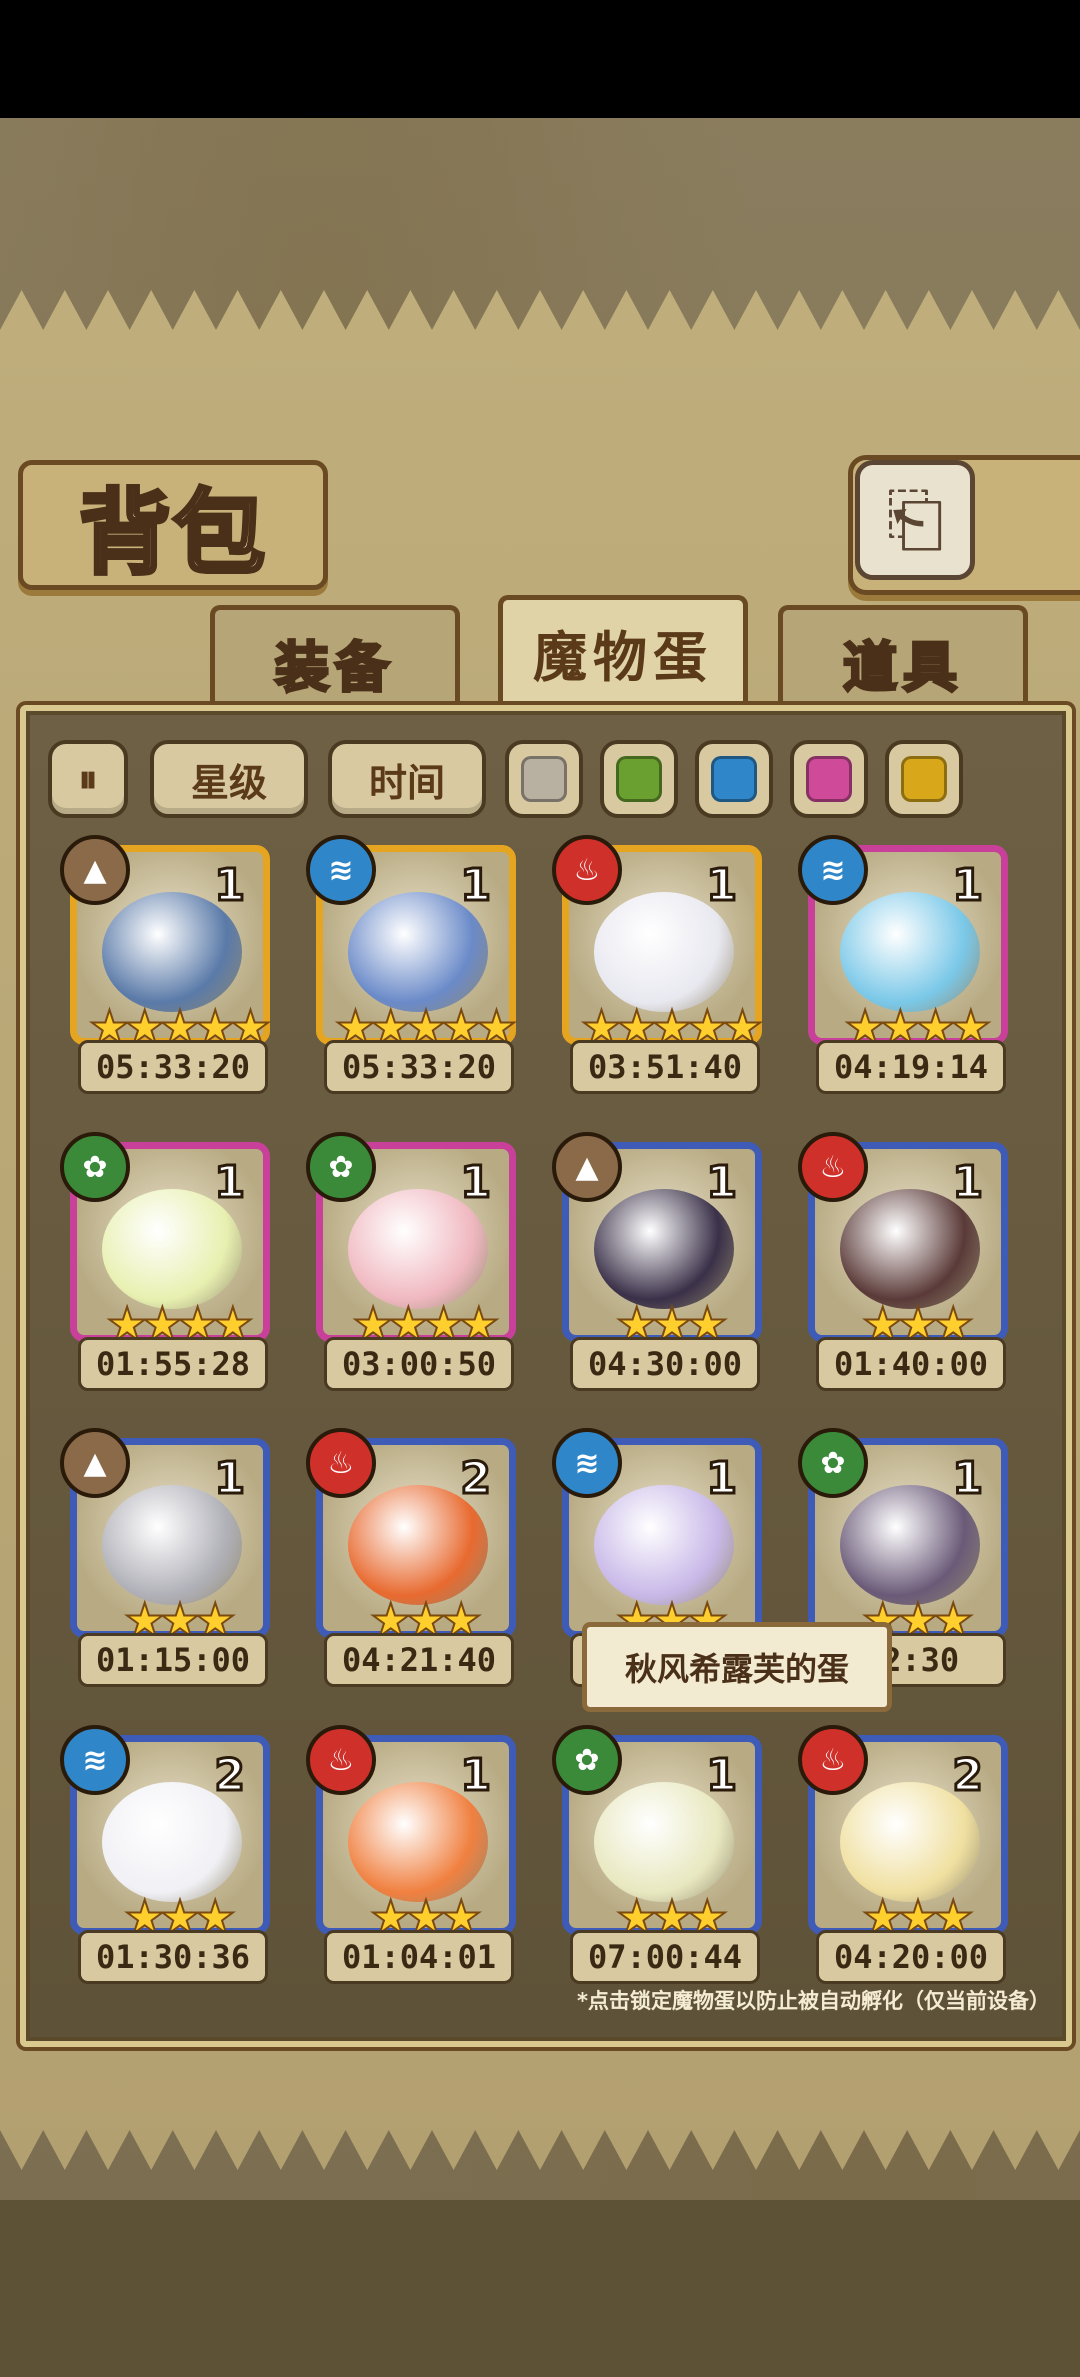 The width and height of the screenshot is (1080, 2377). I want to click on hatch-timer: 01:04:01, so click(419, 1957).